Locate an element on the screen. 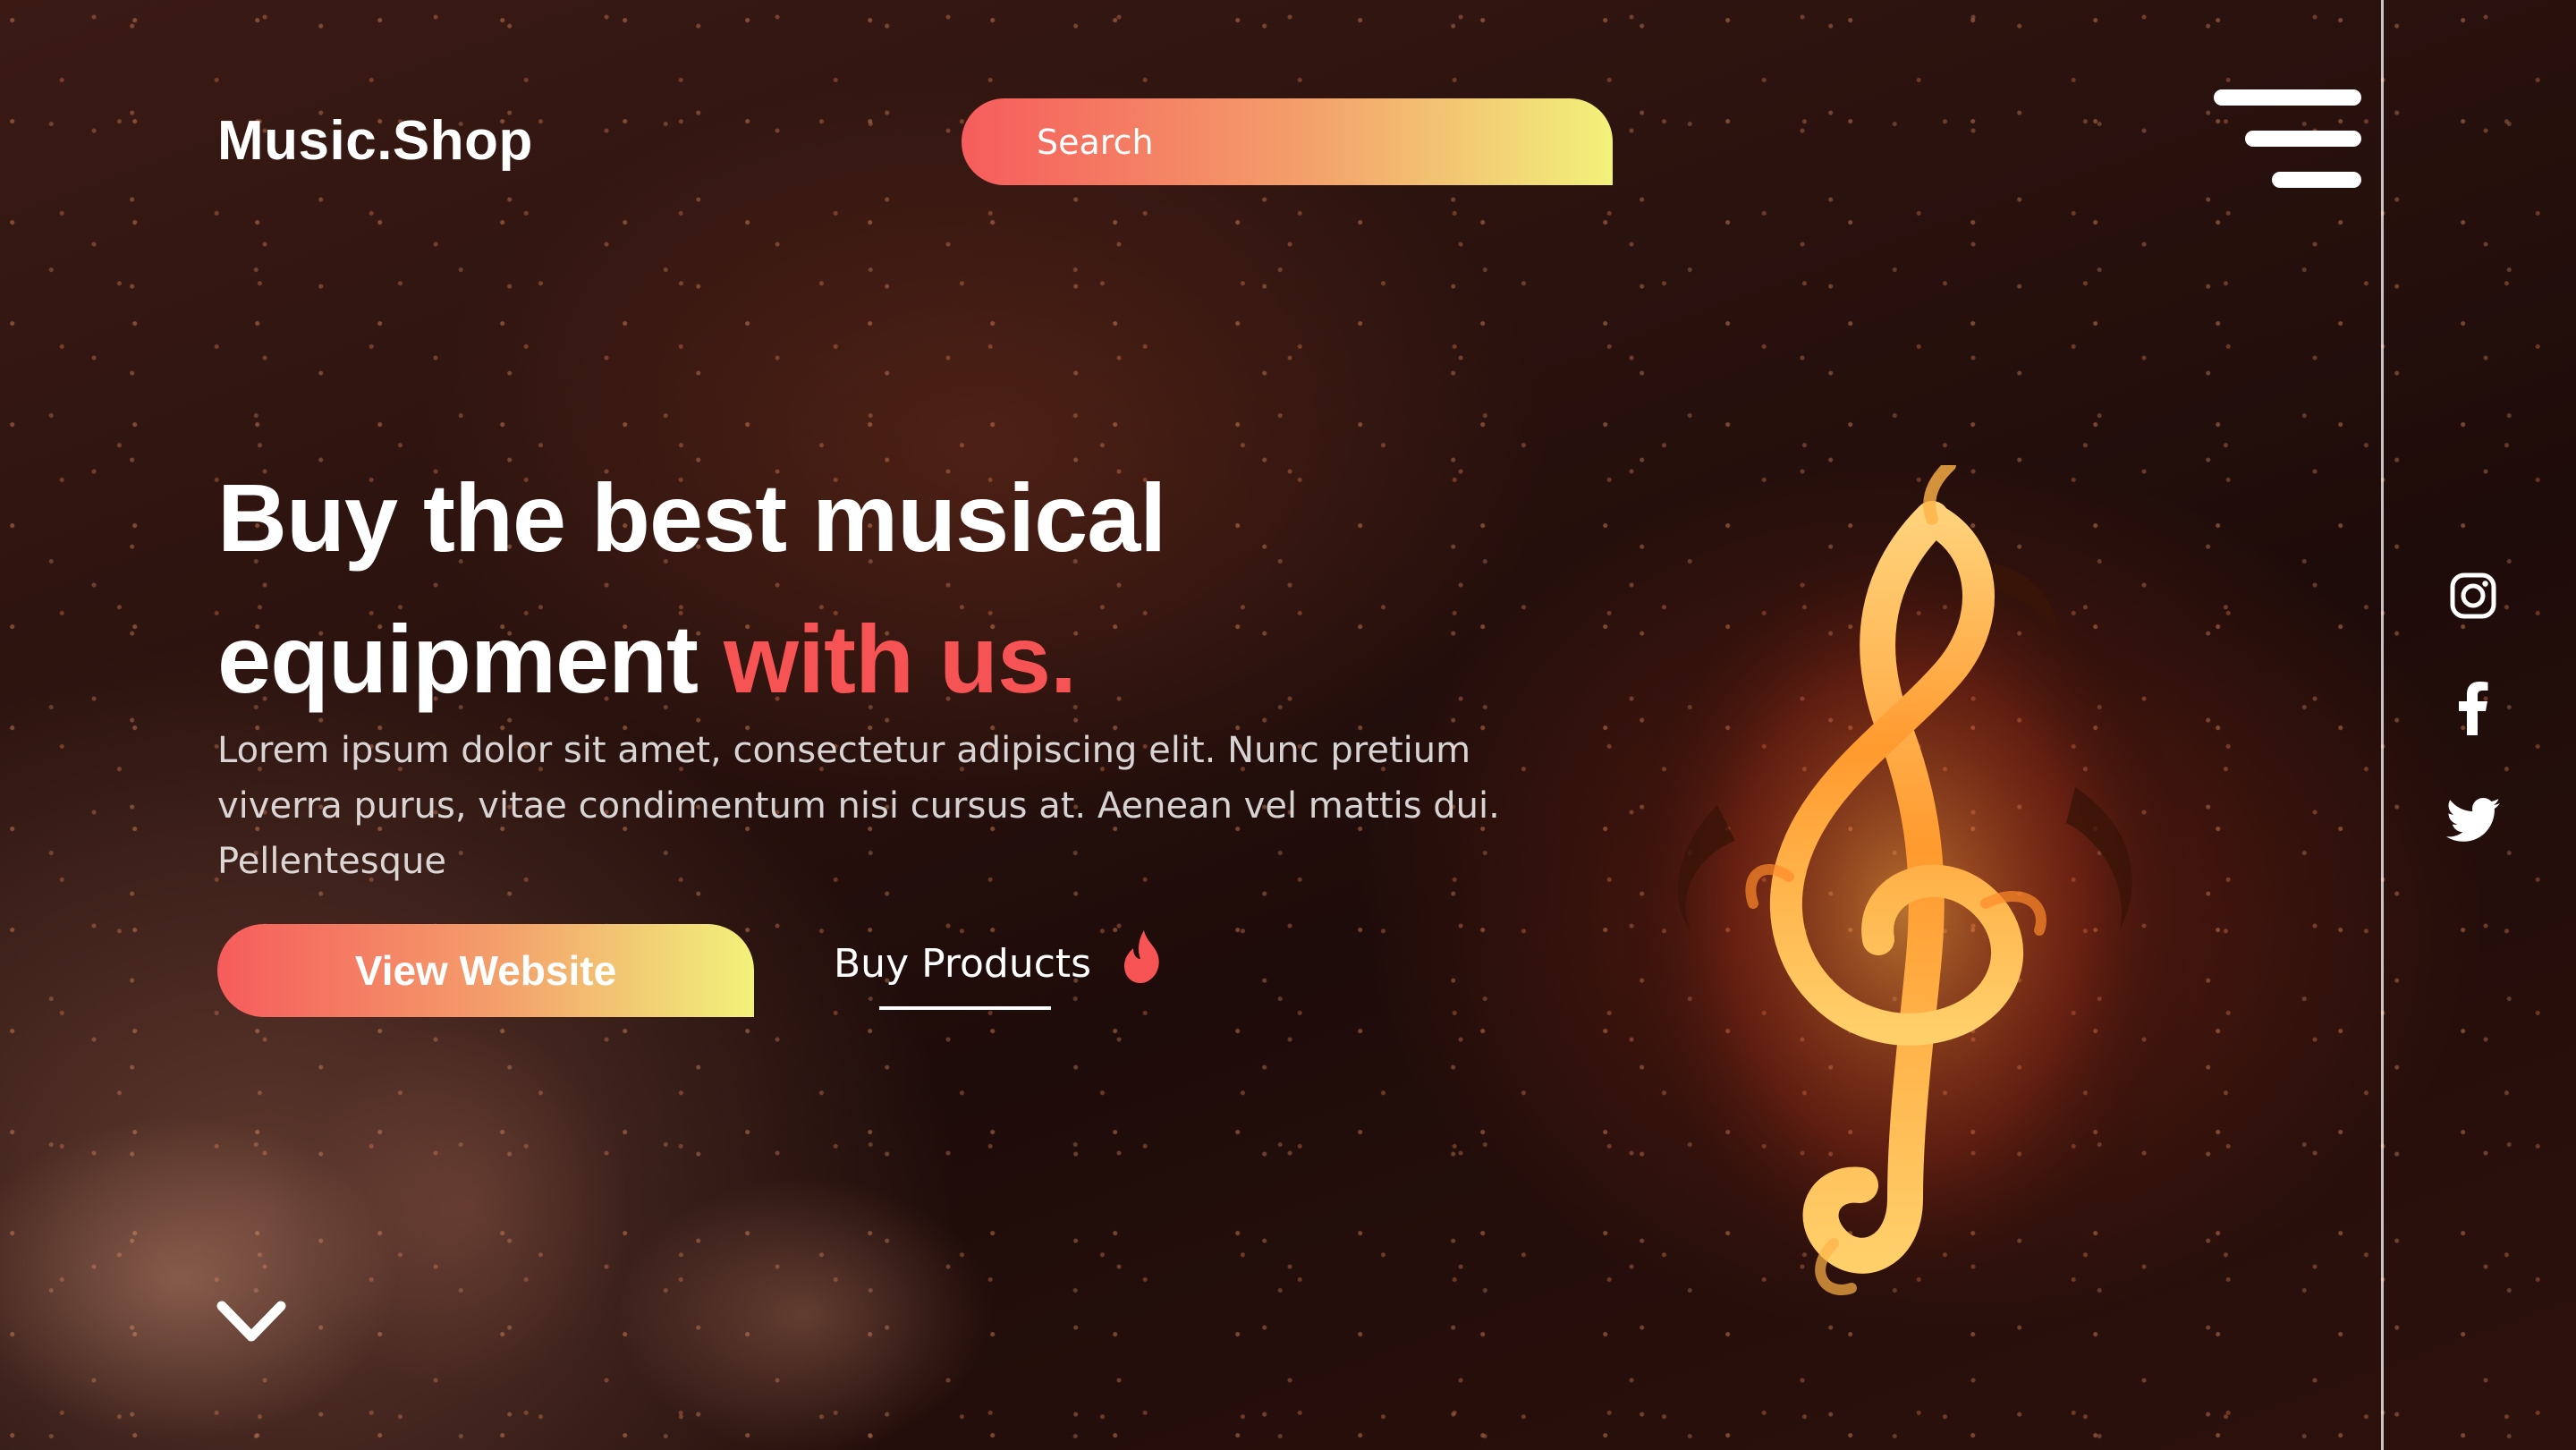 The width and height of the screenshot is (2576, 1450). hero-headline: Buy the best musical equipment with us. is located at coordinates (691, 588).